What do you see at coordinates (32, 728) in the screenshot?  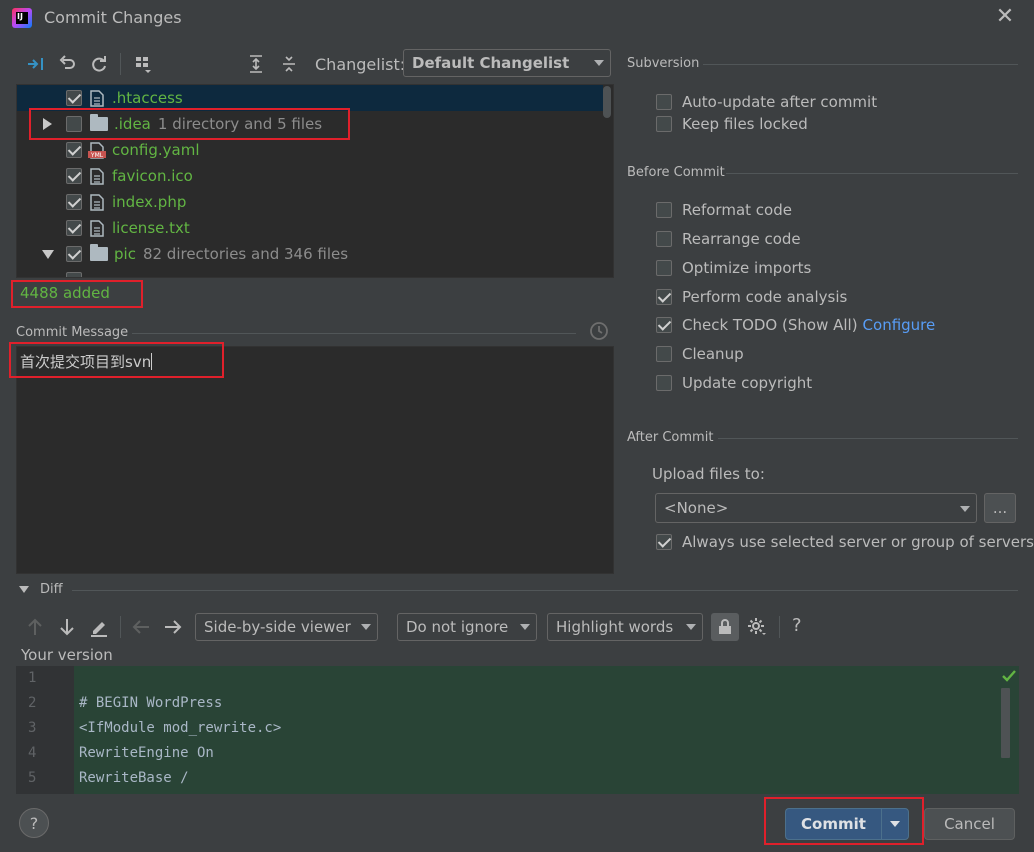 I see `line-numbers: 1 2 3 4 5` at bounding box center [32, 728].